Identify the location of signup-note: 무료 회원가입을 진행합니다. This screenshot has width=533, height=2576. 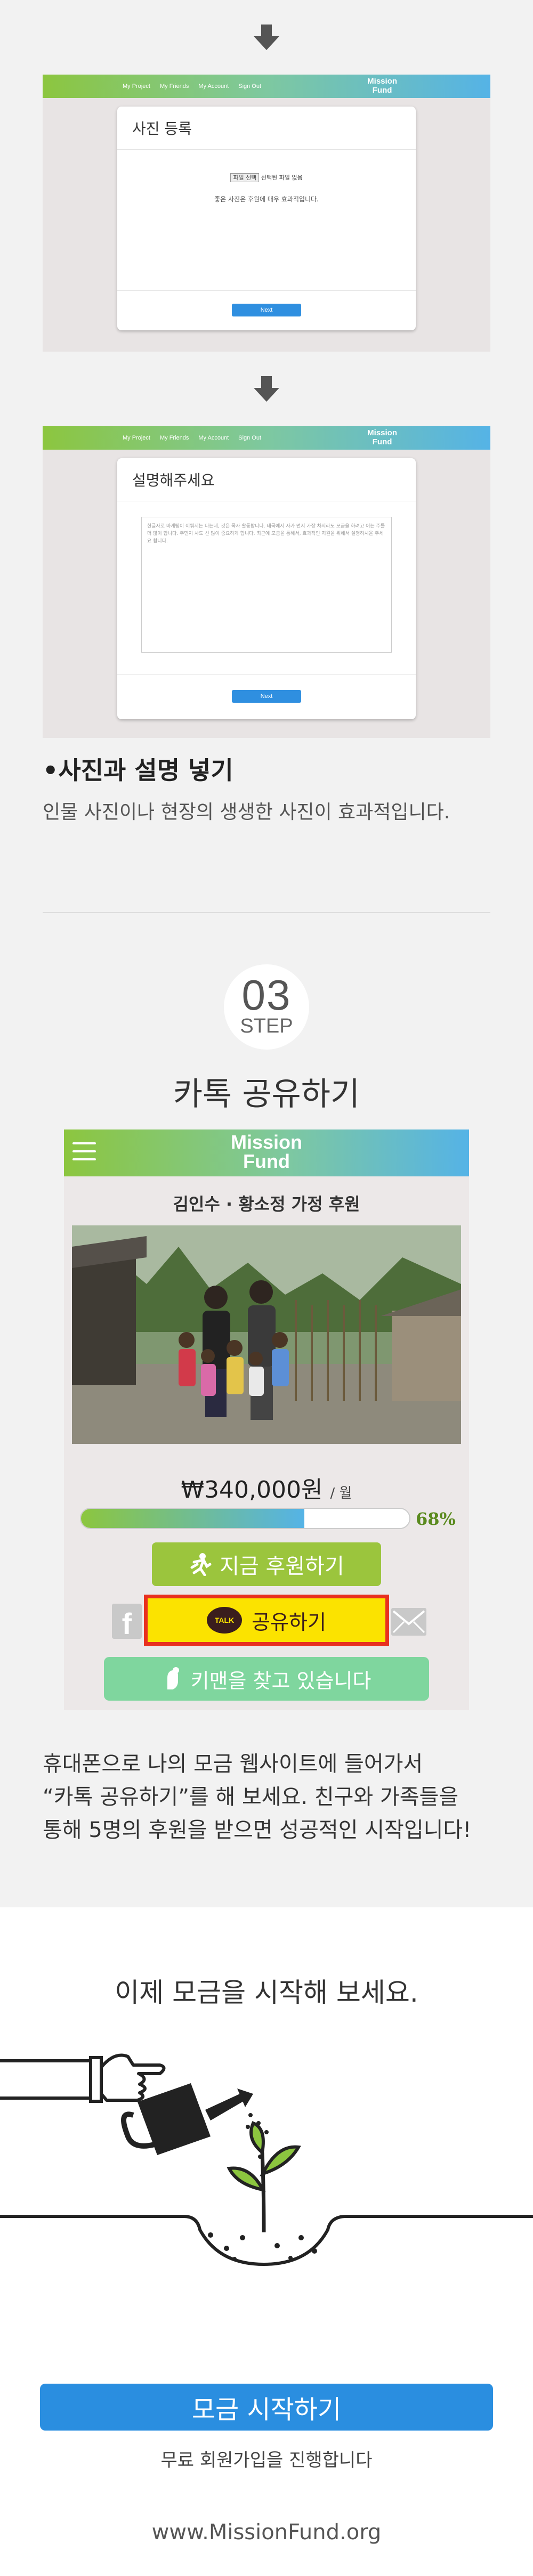
(266, 2461).